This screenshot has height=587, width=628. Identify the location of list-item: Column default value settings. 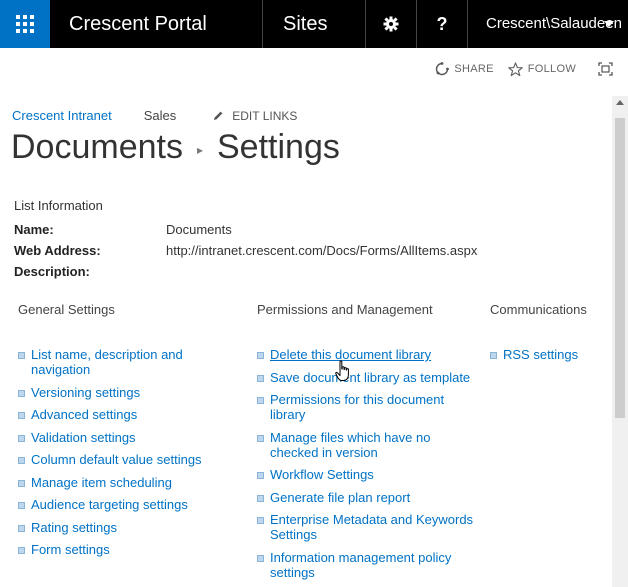
(130, 459).